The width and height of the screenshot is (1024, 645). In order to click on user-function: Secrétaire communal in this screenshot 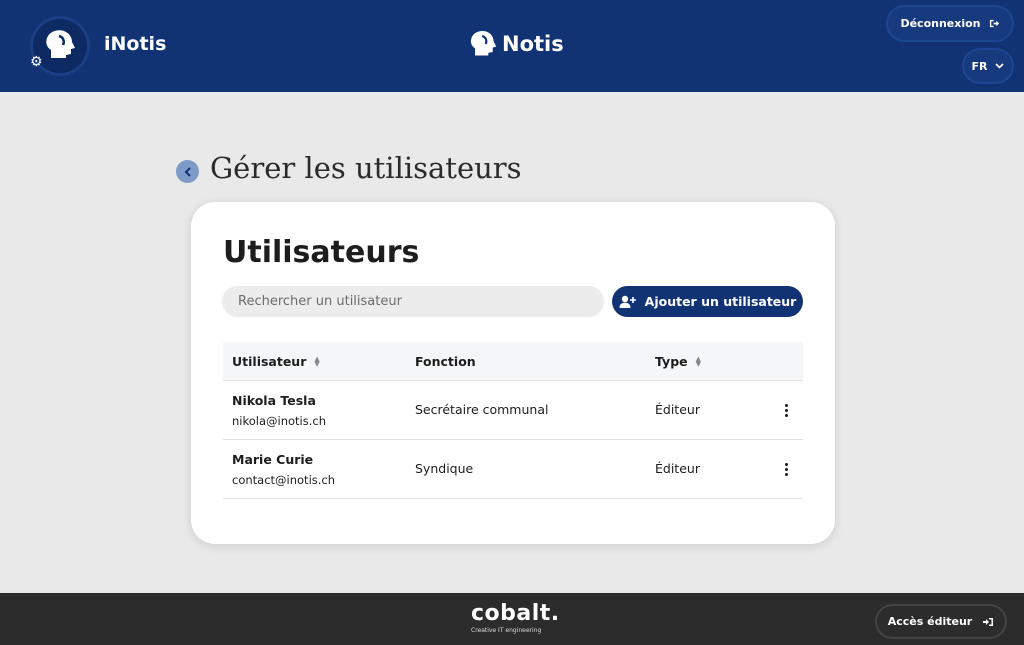, I will do `click(482, 409)`.